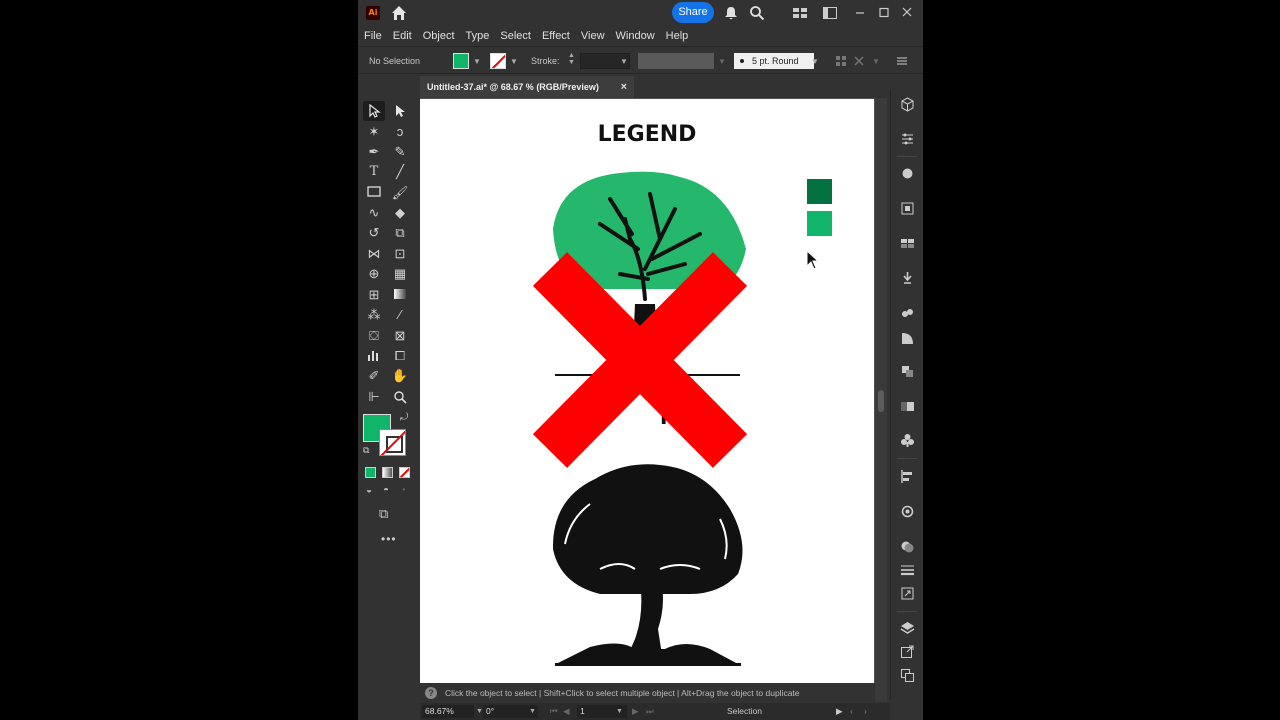 The image size is (1280, 720). What do you see at coordinates (907, 338) in the screenshot?
I see `graphic-styles-icon` at bounding box center [907, 338].